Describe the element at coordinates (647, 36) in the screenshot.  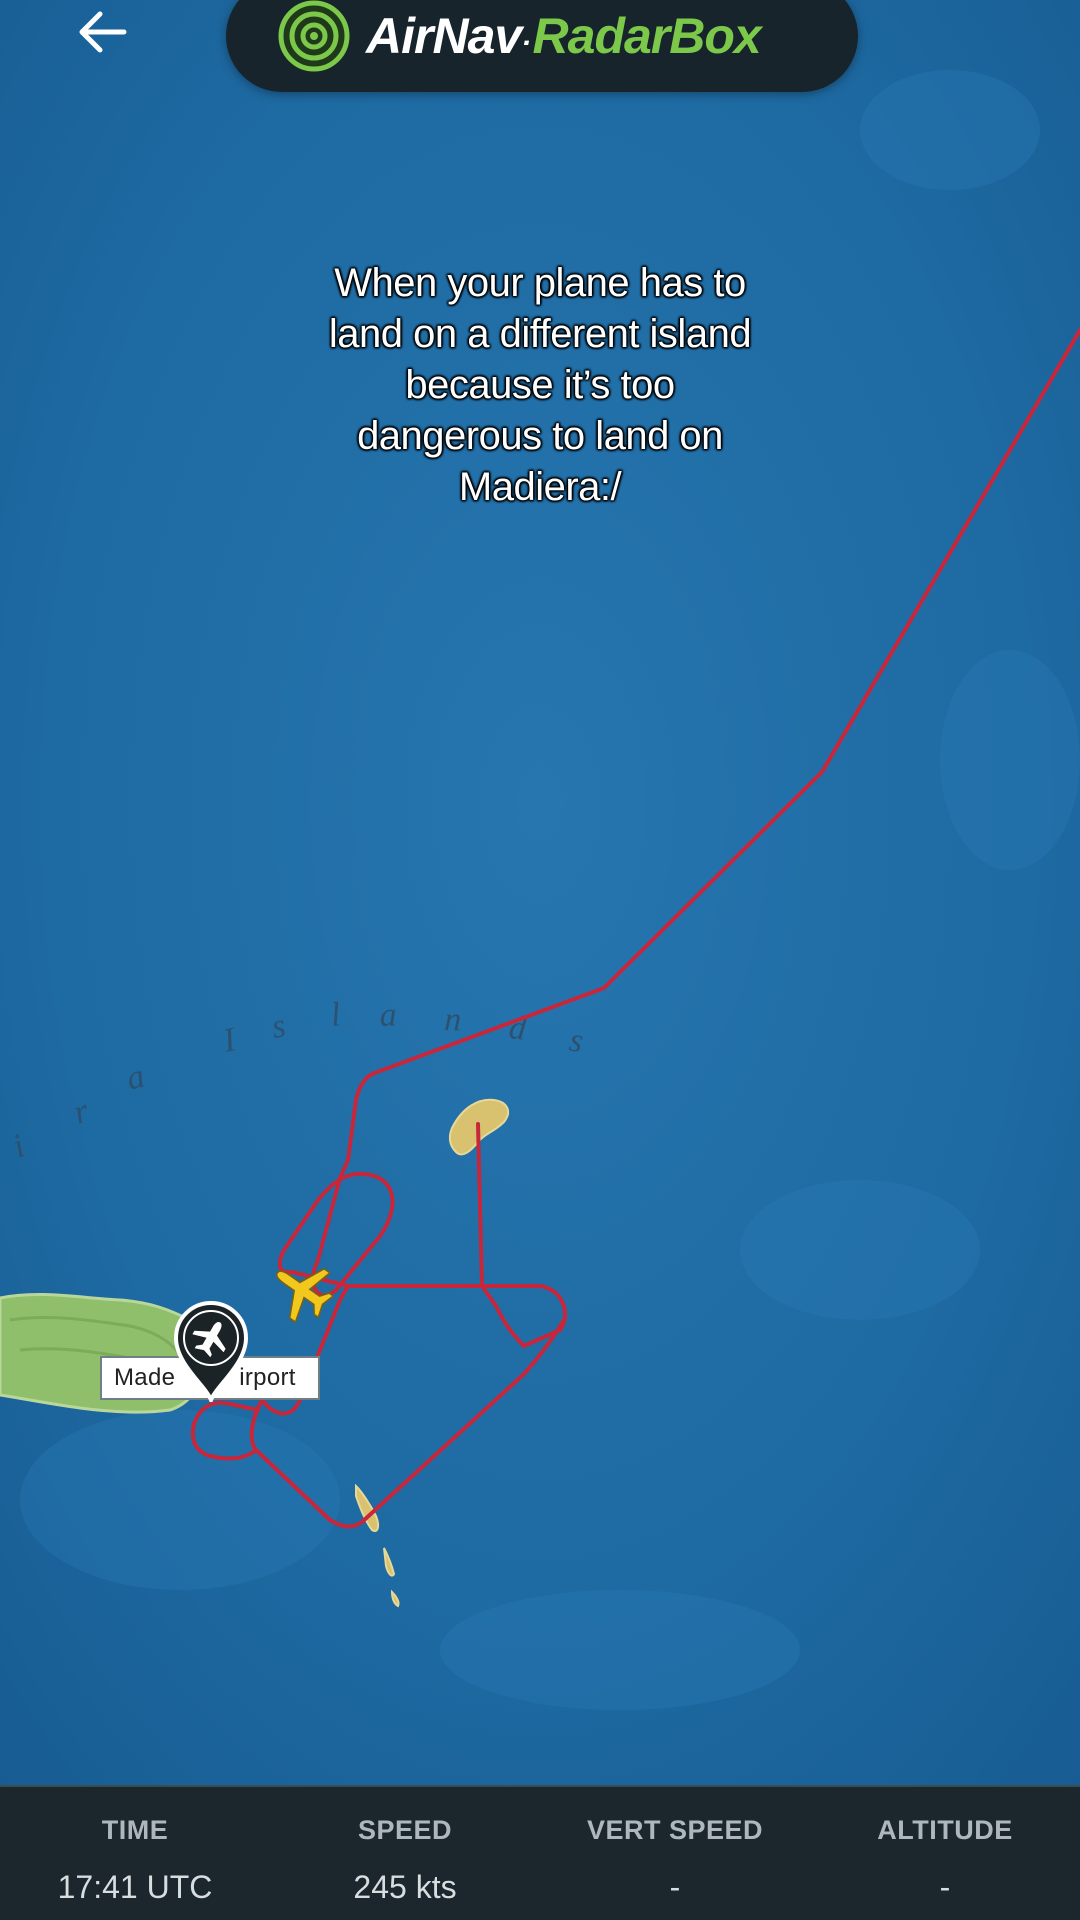
I see `brand-name-part2: RadarBox` at that location.